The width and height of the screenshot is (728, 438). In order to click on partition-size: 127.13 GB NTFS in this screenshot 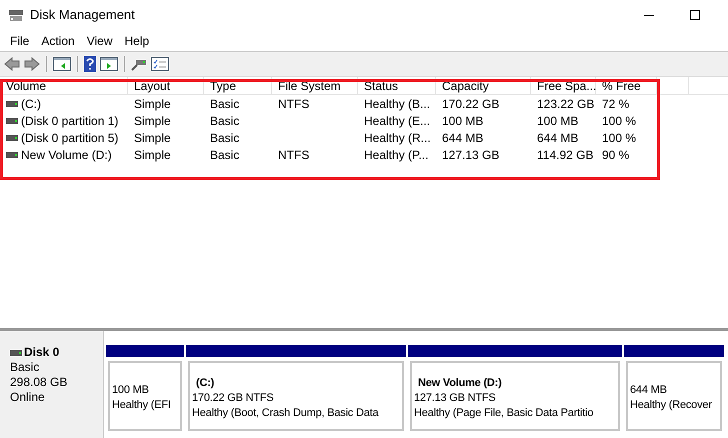, I will do `click(455, 398)`.